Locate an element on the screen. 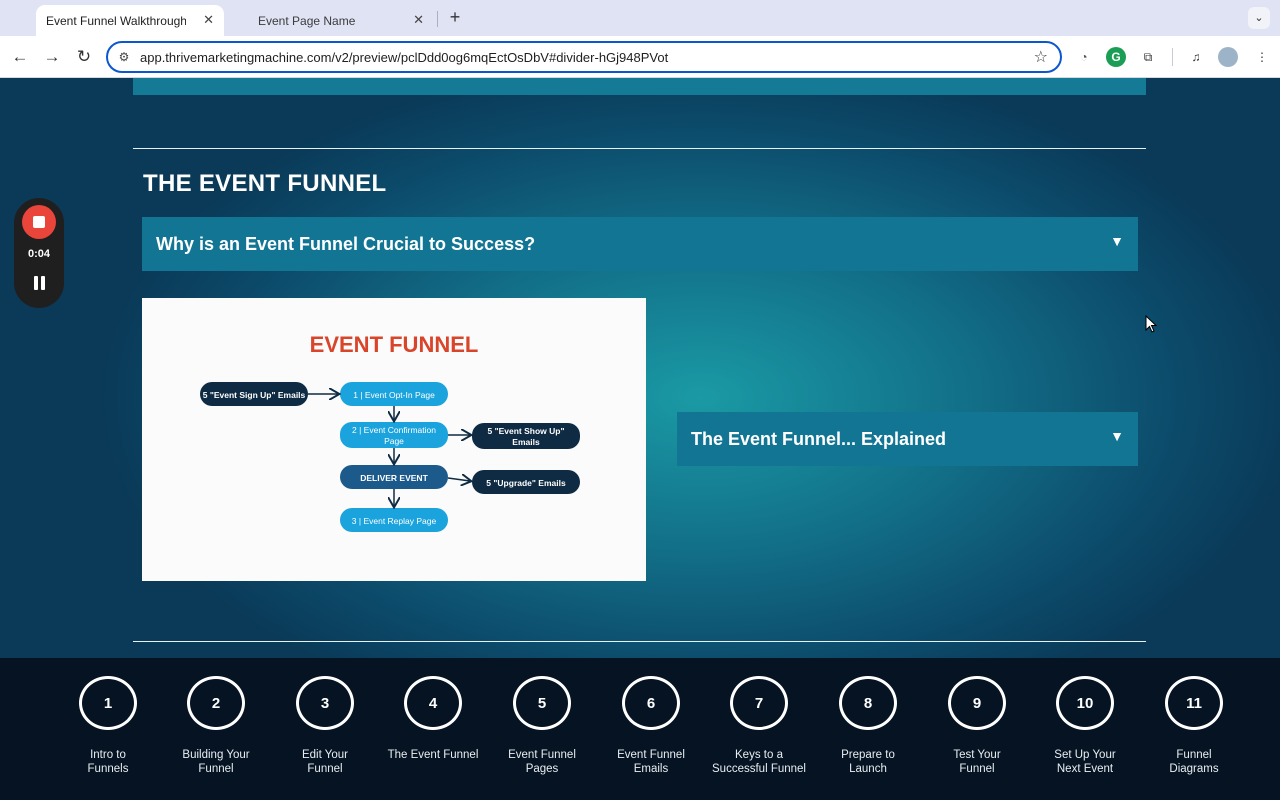 This screenshot has height=800, width=1280. step-10: 10 Set Up Your Next Event is located at coordinates (1085, 726).